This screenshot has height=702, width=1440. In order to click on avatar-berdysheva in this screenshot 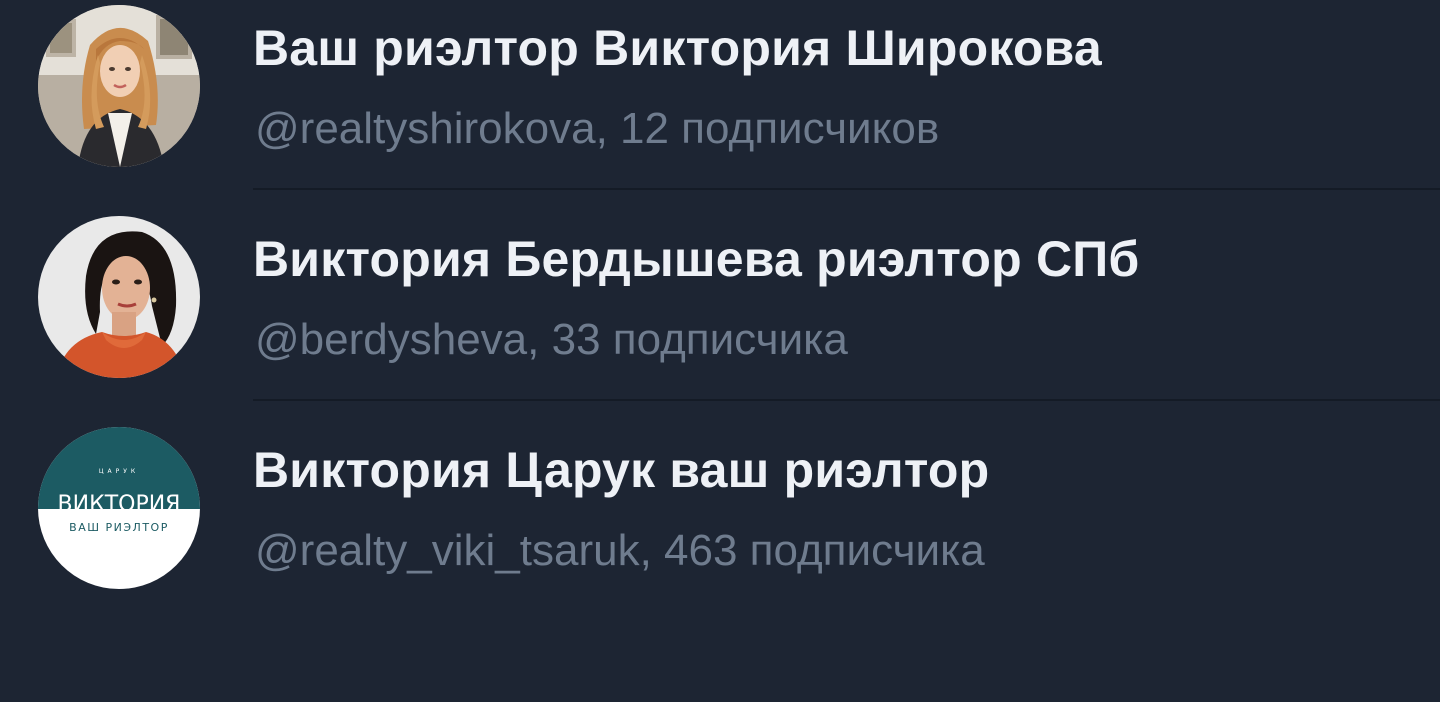, I will do `click(119, 297)`.